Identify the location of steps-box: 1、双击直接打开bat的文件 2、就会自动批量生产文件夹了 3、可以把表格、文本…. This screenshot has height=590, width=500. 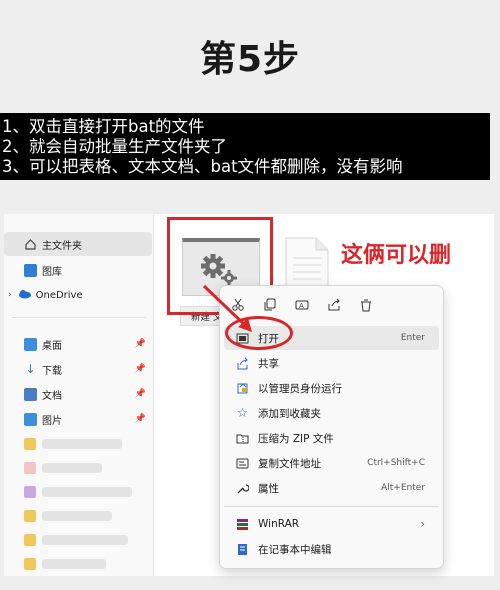
(245, 146).